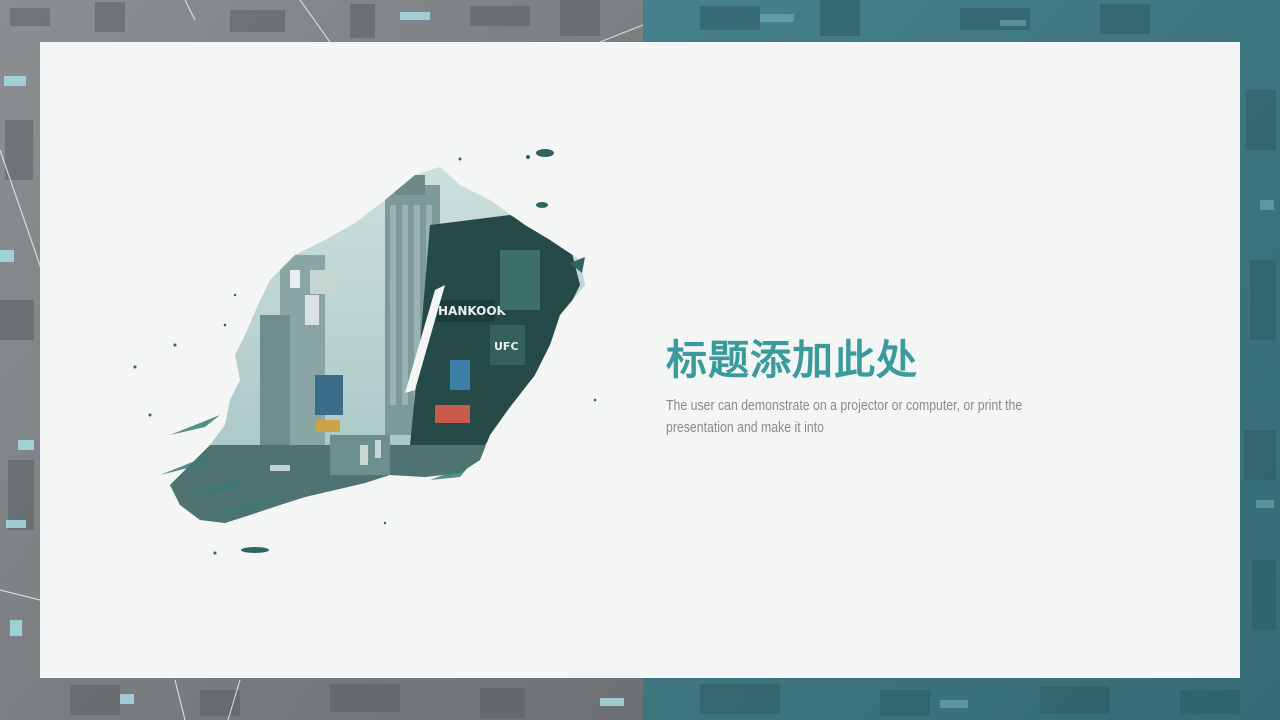 The width and height of the screenshot is (1280, 720). Describe the element at coordinates (472, 311) in the screenshot. I see `svg-text: HANKOOK` at that location.